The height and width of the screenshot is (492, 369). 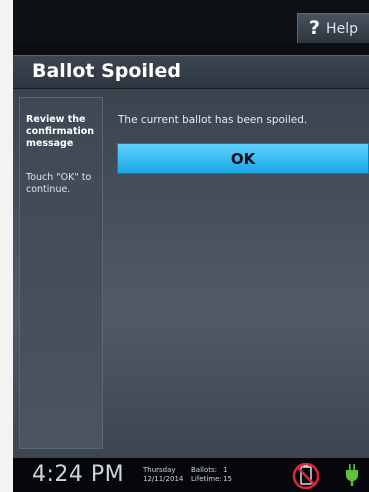 What do you see at coordinates (352, 475) in the screenshot?
I see `power-plug-icon` at bounding box center [352, 475].